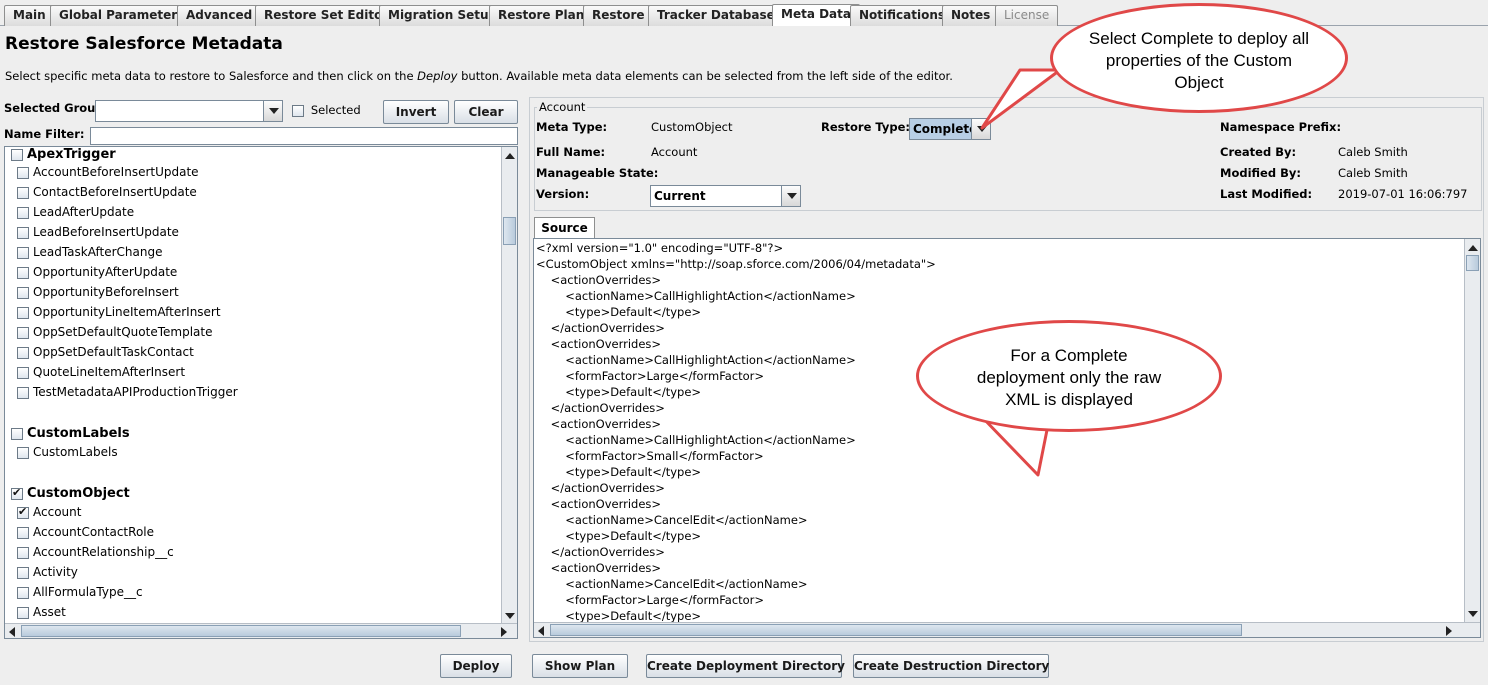 The height and width of the screenshot is (685, 1488). Describe the element at coordinates (75, 212) in the screenshot. I see `tree-item: LeadAfterUpdate` at that location.